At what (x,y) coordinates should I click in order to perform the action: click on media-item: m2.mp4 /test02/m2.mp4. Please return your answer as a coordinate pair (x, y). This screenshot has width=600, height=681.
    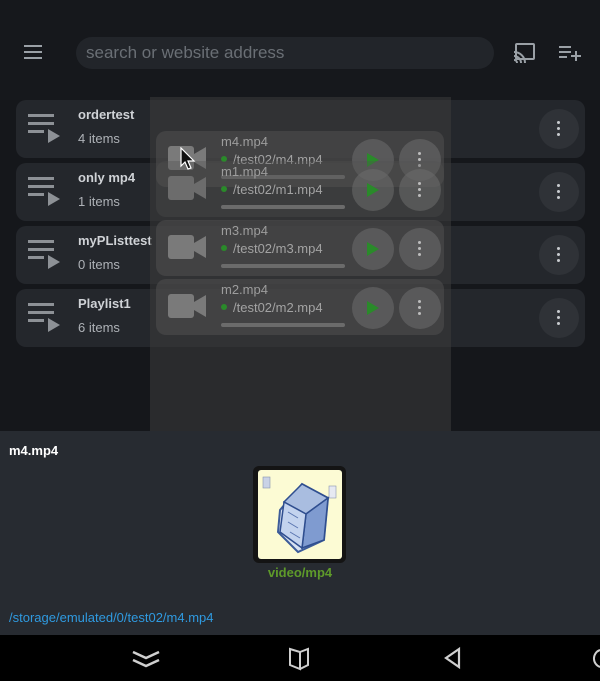
    Looking at the image, I should click on (300, 307).